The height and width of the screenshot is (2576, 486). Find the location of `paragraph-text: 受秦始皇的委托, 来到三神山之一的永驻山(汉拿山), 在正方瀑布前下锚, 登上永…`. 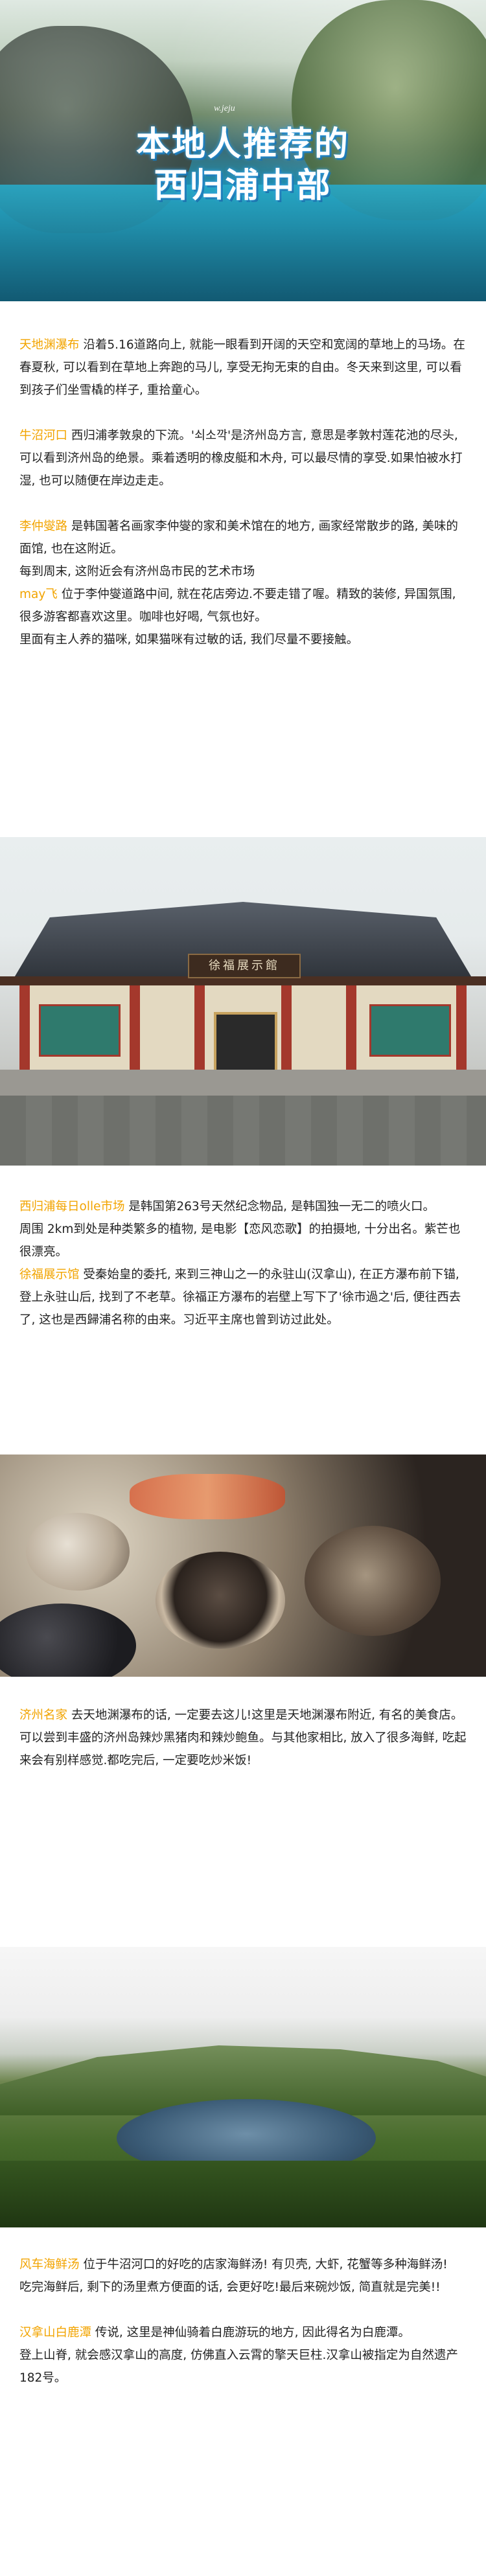

paragraph-text: 受秦始皇的委托, 来到三神山之一的永驻山(汉拿山), 在正方瀑布前下锚, 登上永… is located at coordinates (240, 1297).